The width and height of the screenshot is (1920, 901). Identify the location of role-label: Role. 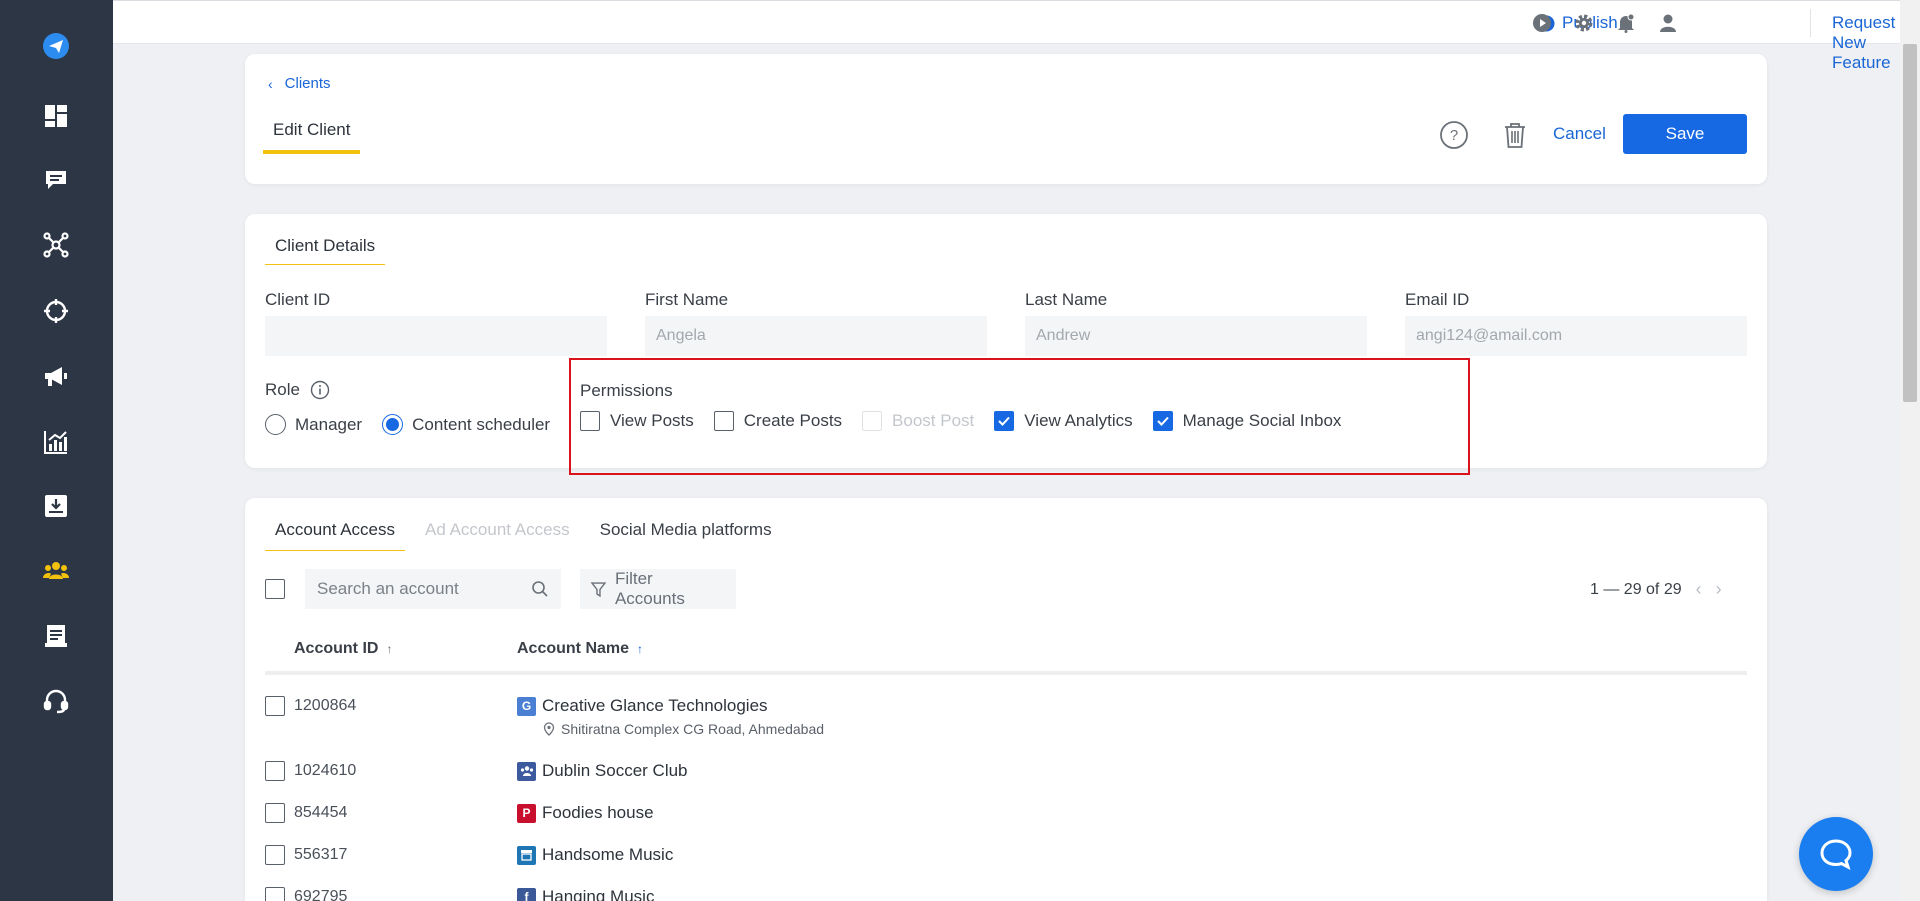
(297, 390).